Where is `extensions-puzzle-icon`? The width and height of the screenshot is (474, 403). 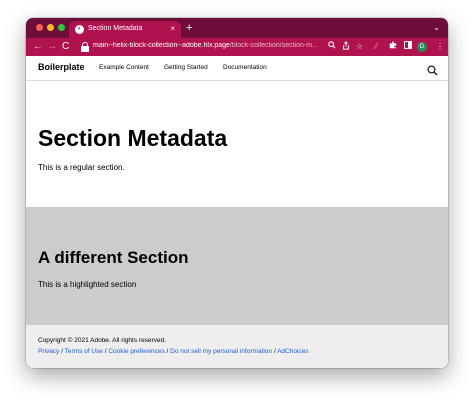 extensions-puzzle-icon is located at coordinates (393, 47).